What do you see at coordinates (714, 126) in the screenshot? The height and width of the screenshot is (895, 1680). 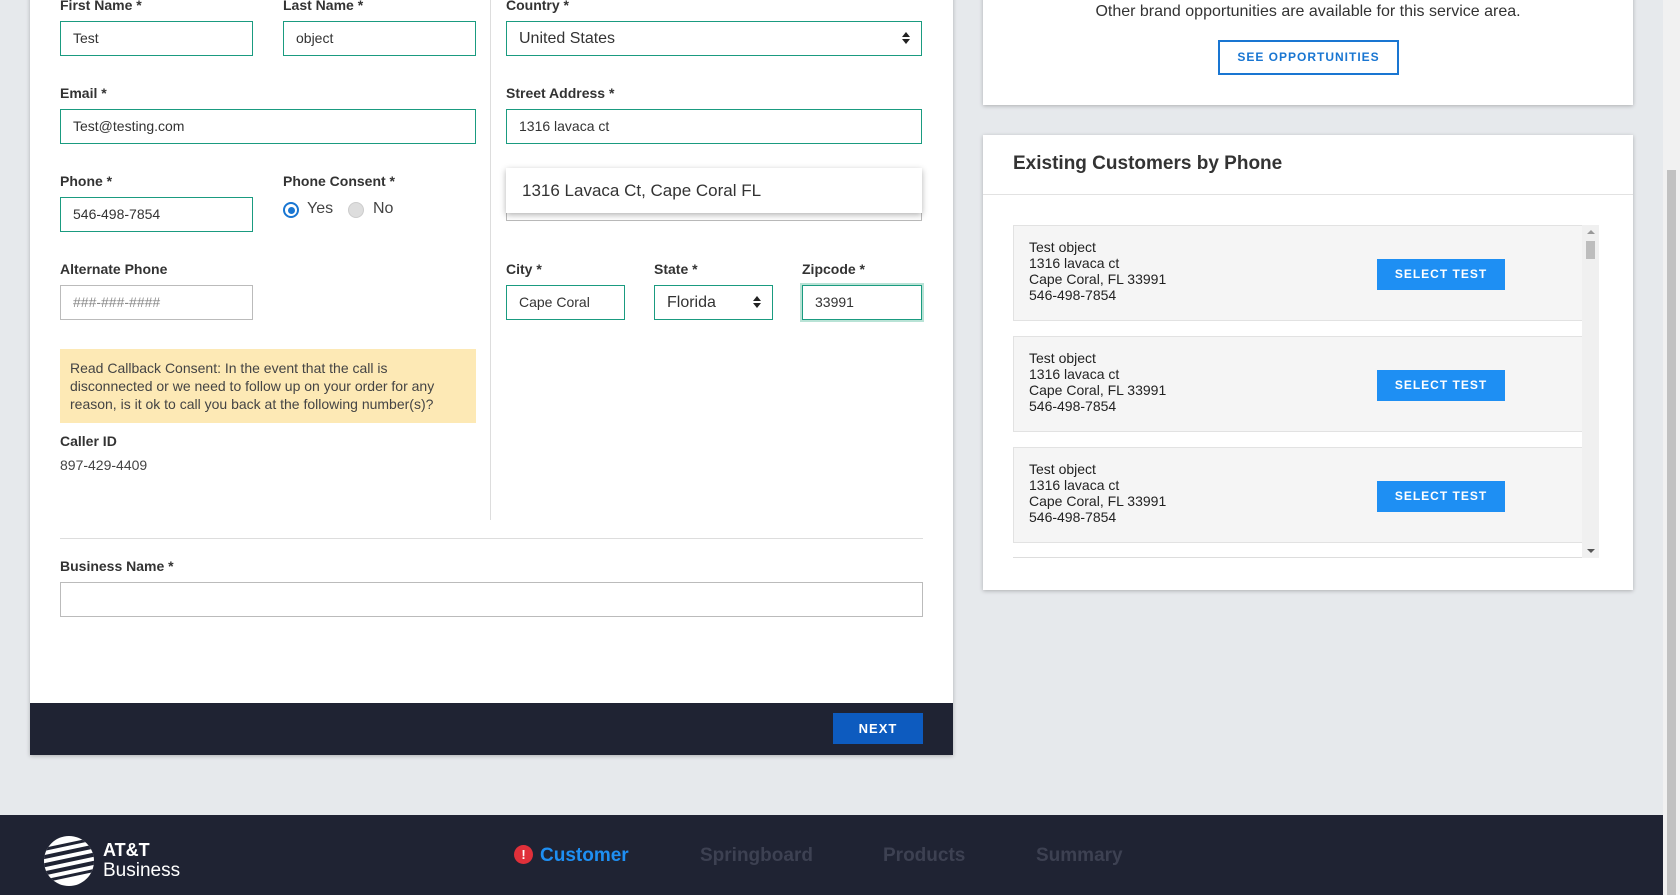 I see `street-address-input: 1316 lavaca ct` at bounding box center [714, 126].